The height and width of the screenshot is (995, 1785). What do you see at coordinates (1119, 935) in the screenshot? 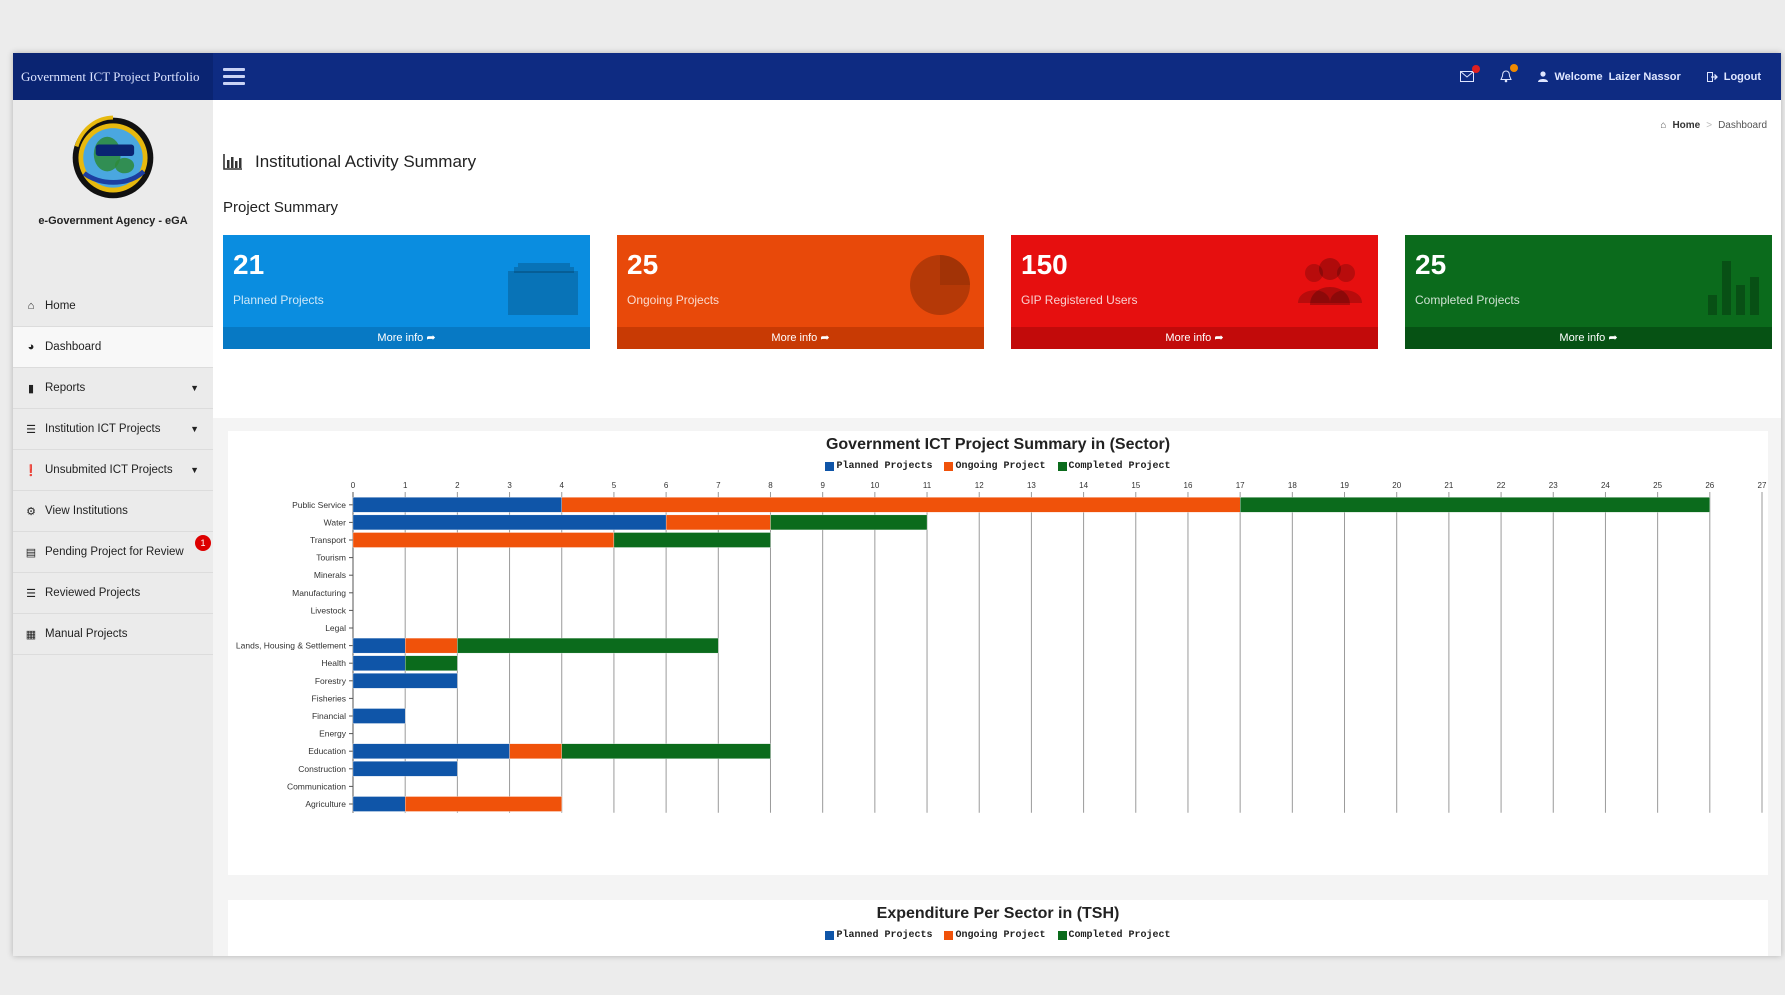
I see `legend-label: Completed Project` at bounding box center [1119, 935].